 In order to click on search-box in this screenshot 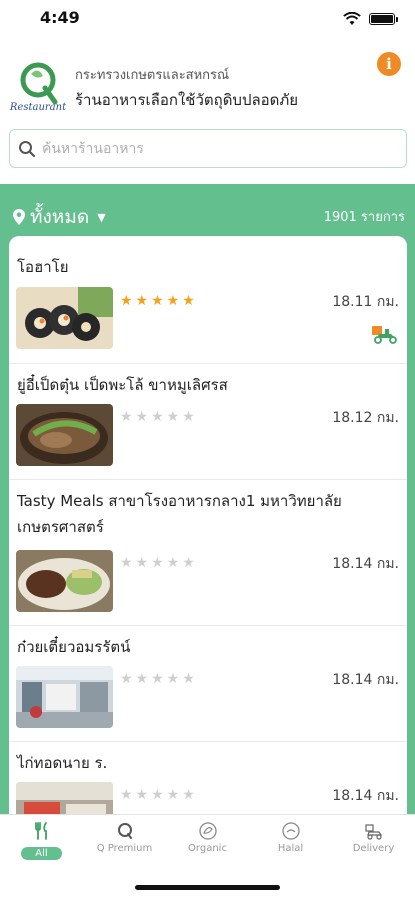, I will do `click(208, 148)`.